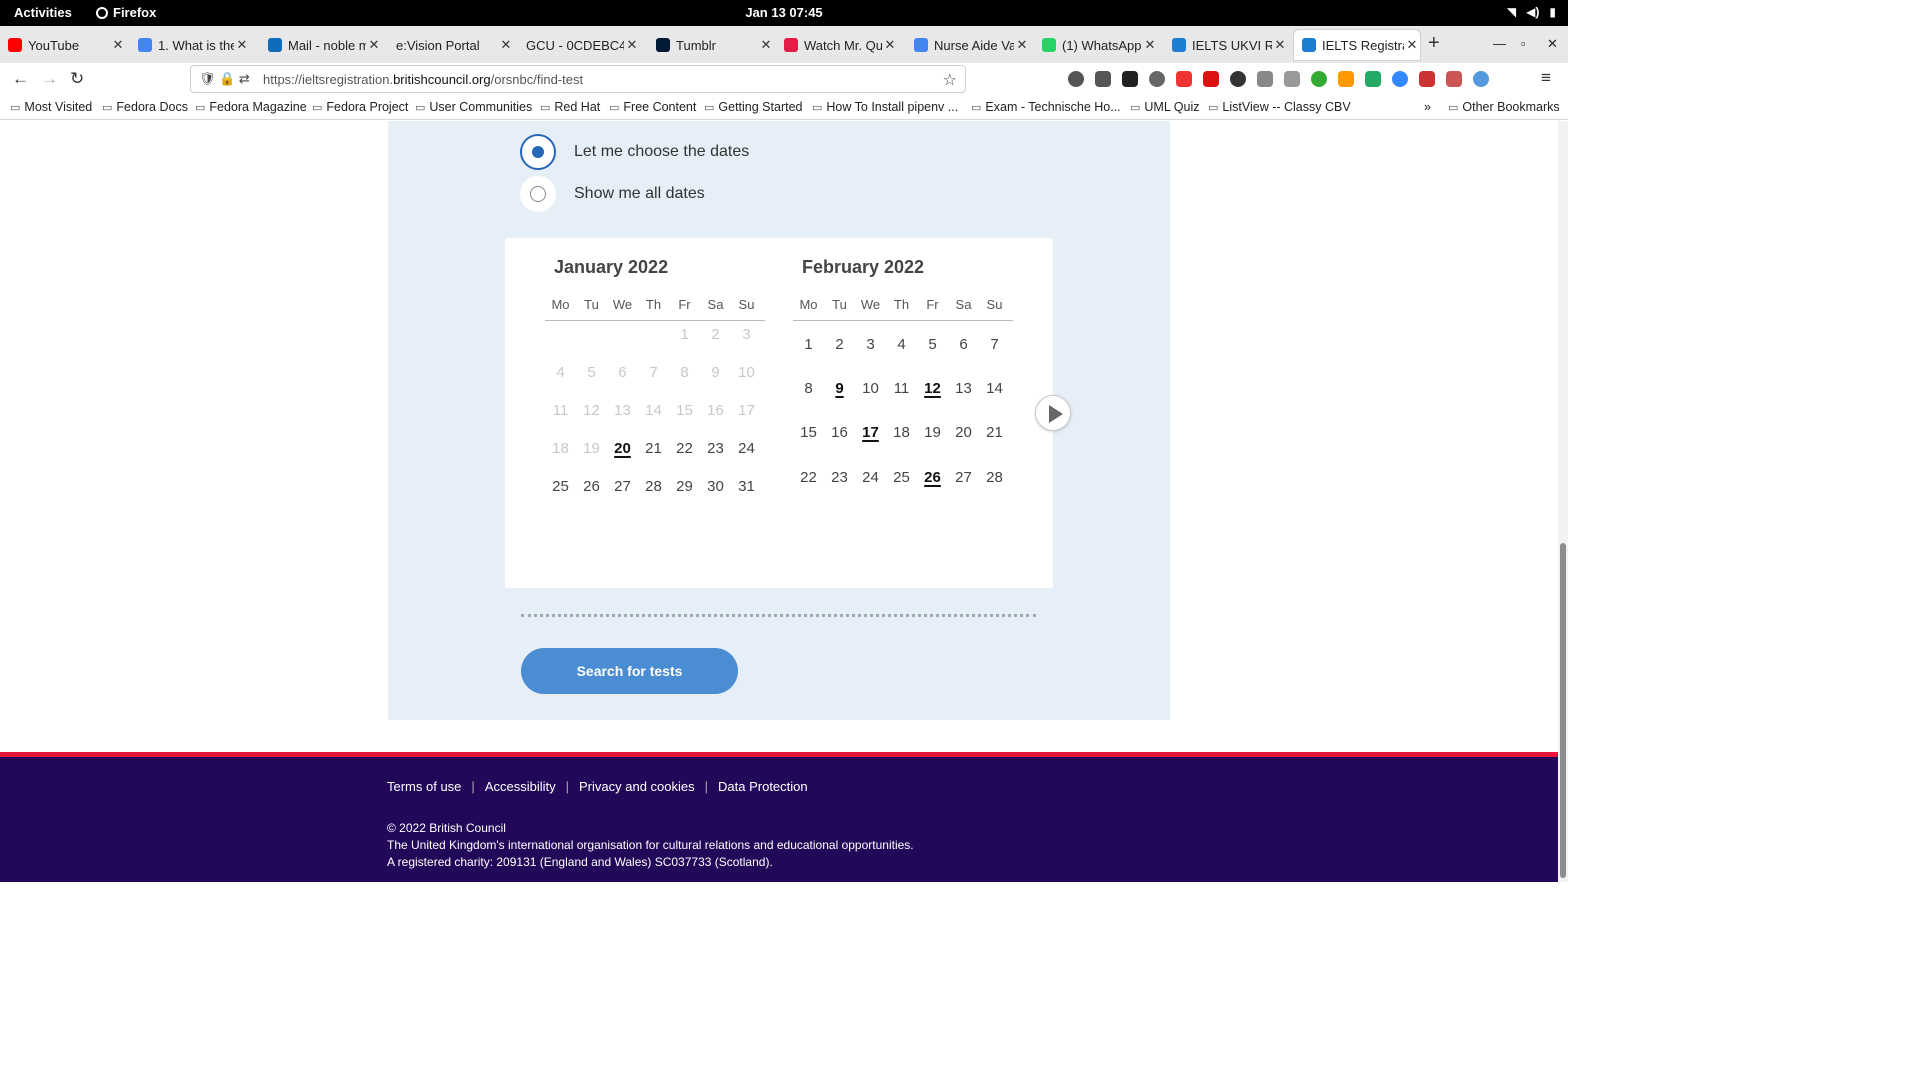  What do you see at coordinates (1546, 78) in the screenshot?
I see `menu-icon: ≡` at bounding box center [1546, 78].